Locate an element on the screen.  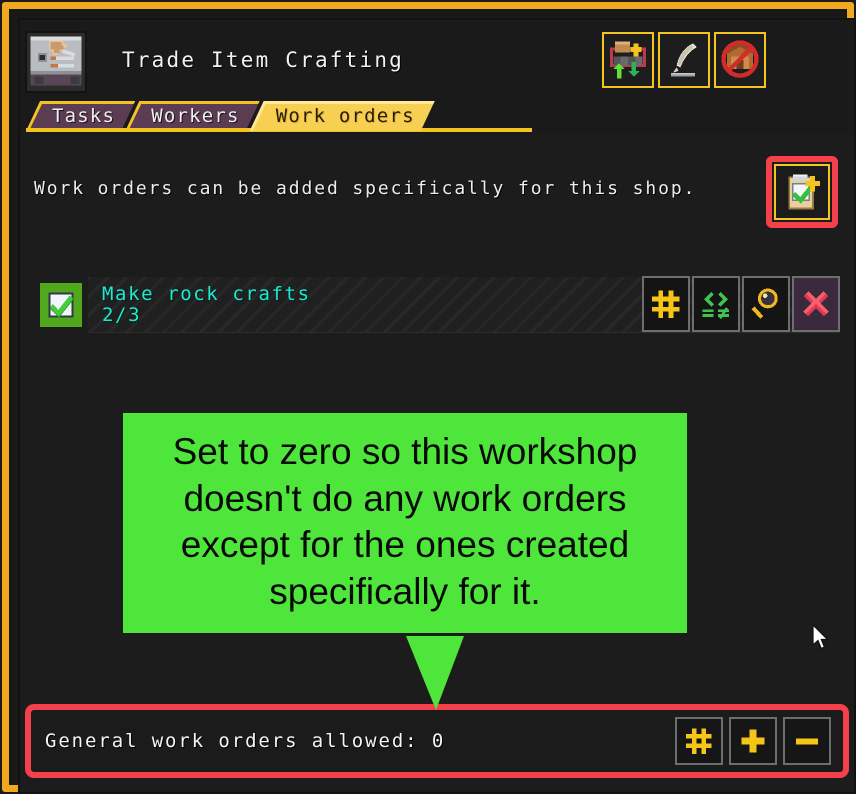
no-building-icon is located at coordinates (740, 60).